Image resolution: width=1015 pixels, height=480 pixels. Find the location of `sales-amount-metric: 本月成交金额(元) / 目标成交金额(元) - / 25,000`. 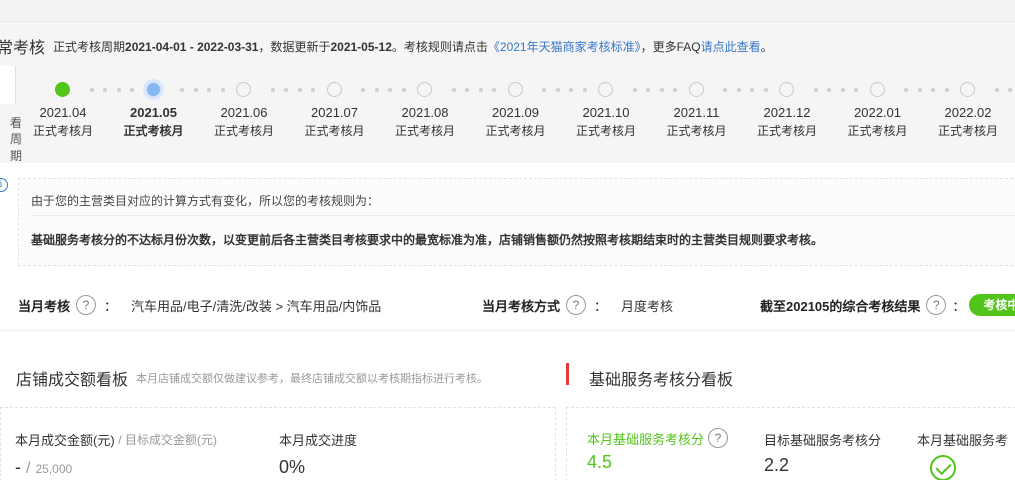

sales-amount-metric: 本月成交金额(元) / 目标成交金额(元) - / 25,000 is located at coordinates (116, 454).